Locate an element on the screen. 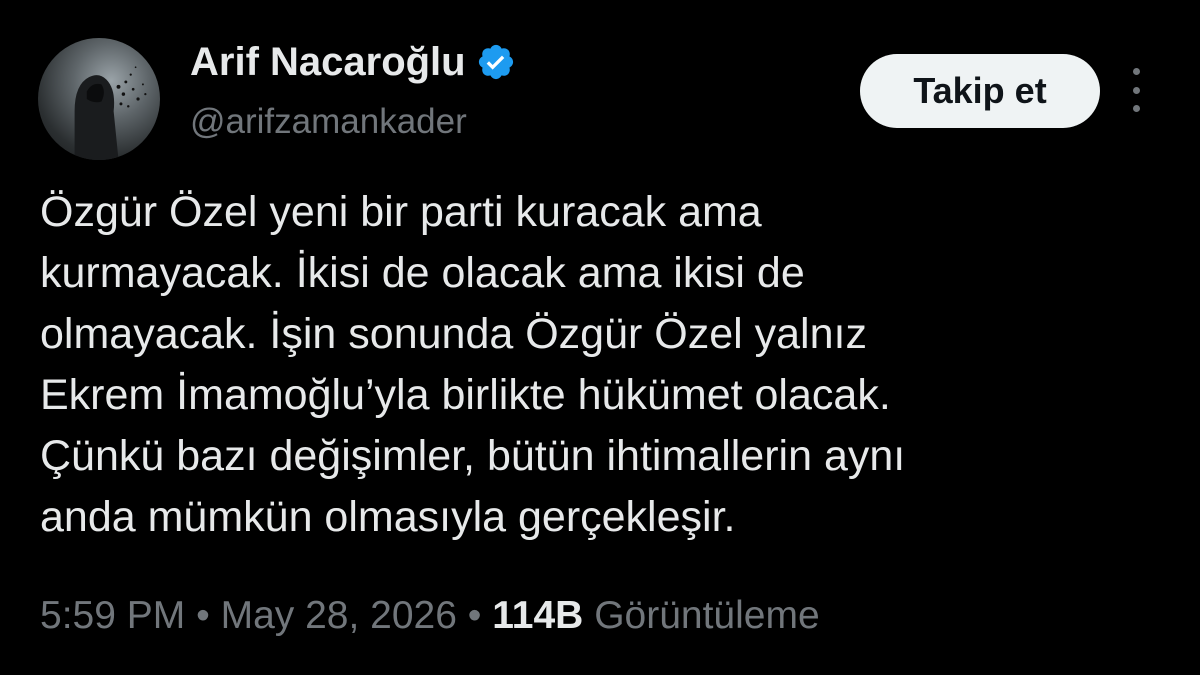 The image size is (1200, 675). vertical-ellipsis-icon is located at coordinates (1136, 90).